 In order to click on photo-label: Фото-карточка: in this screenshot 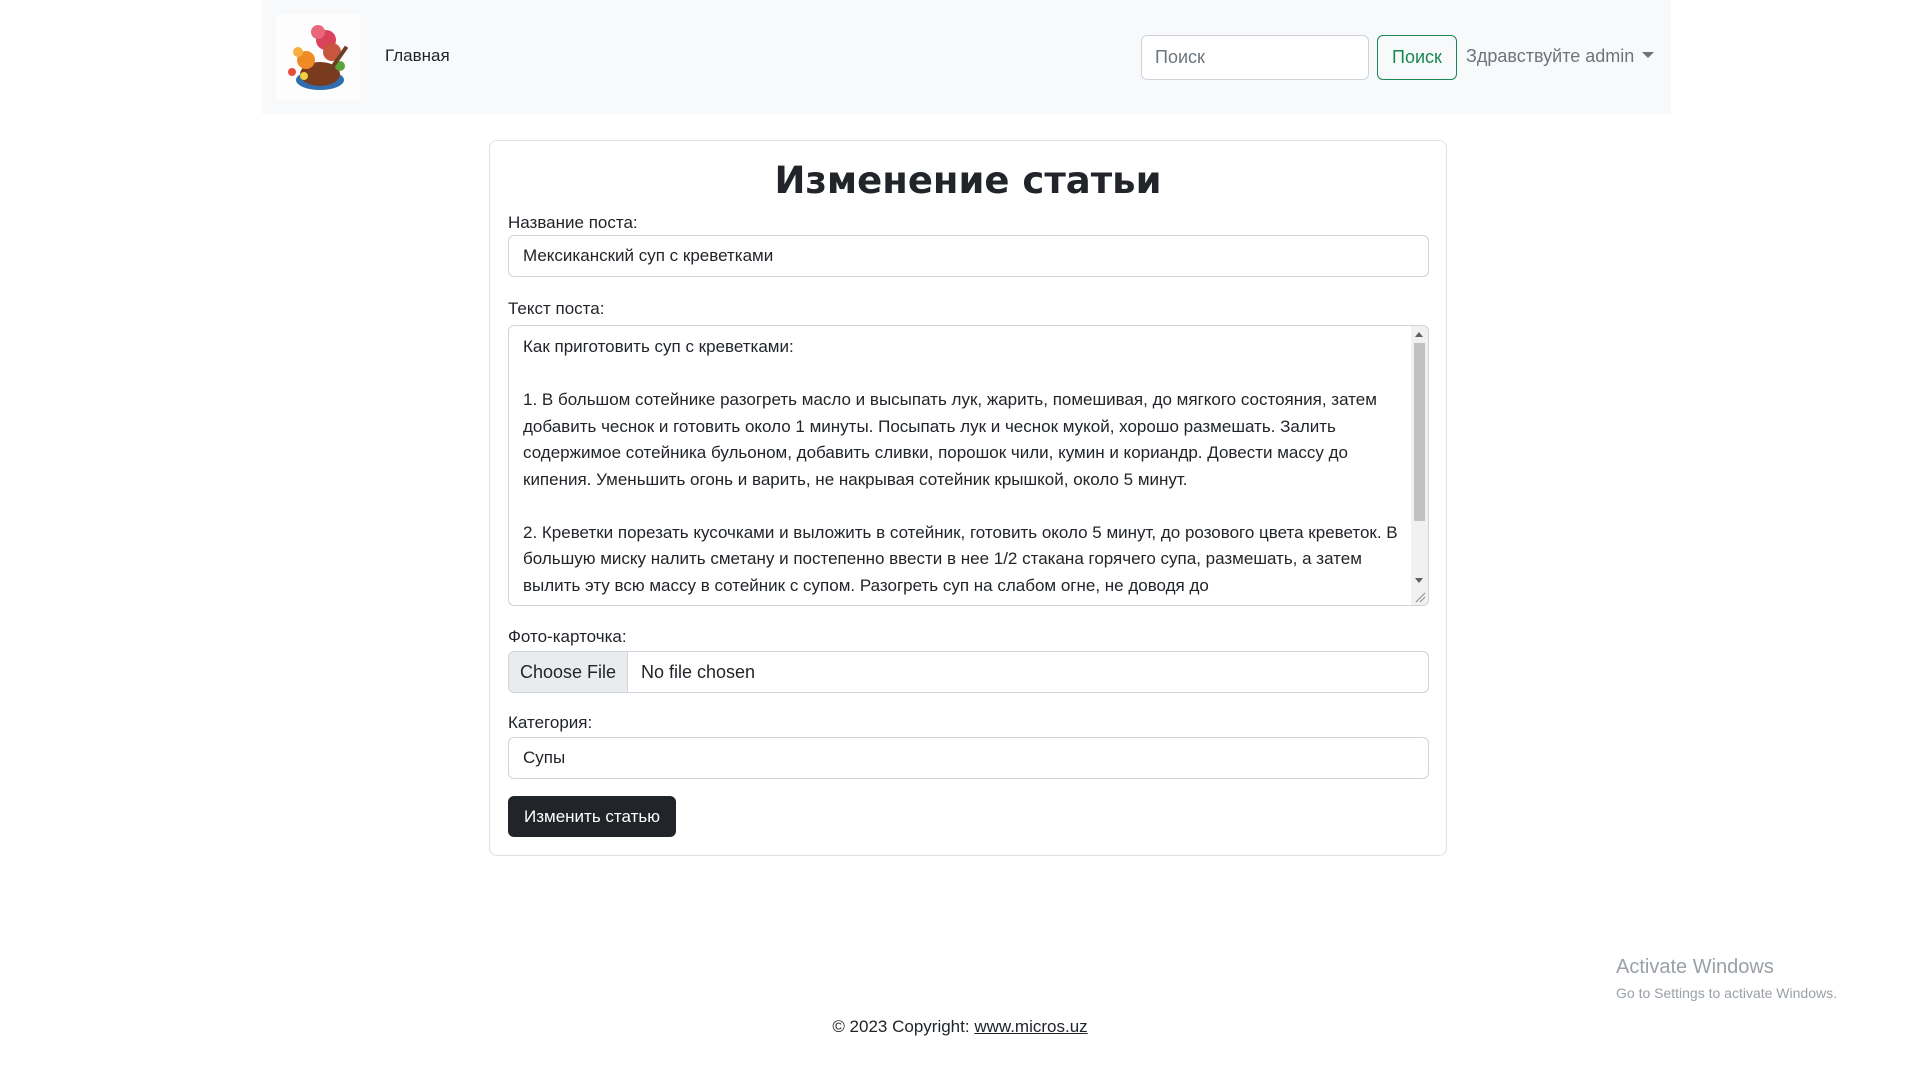, I will do `click(567, 636)`.